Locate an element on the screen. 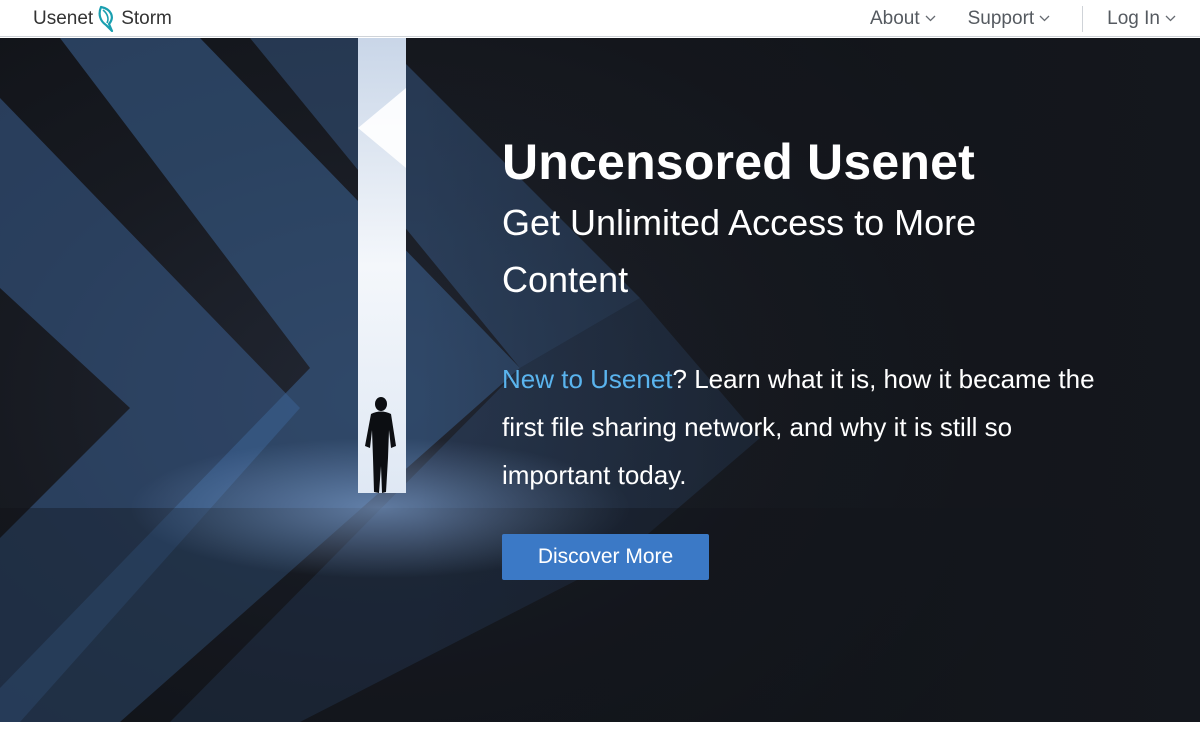 This screenshot has width=1200, height=740. nav-support: Support is located at coordinates (1009, 19).